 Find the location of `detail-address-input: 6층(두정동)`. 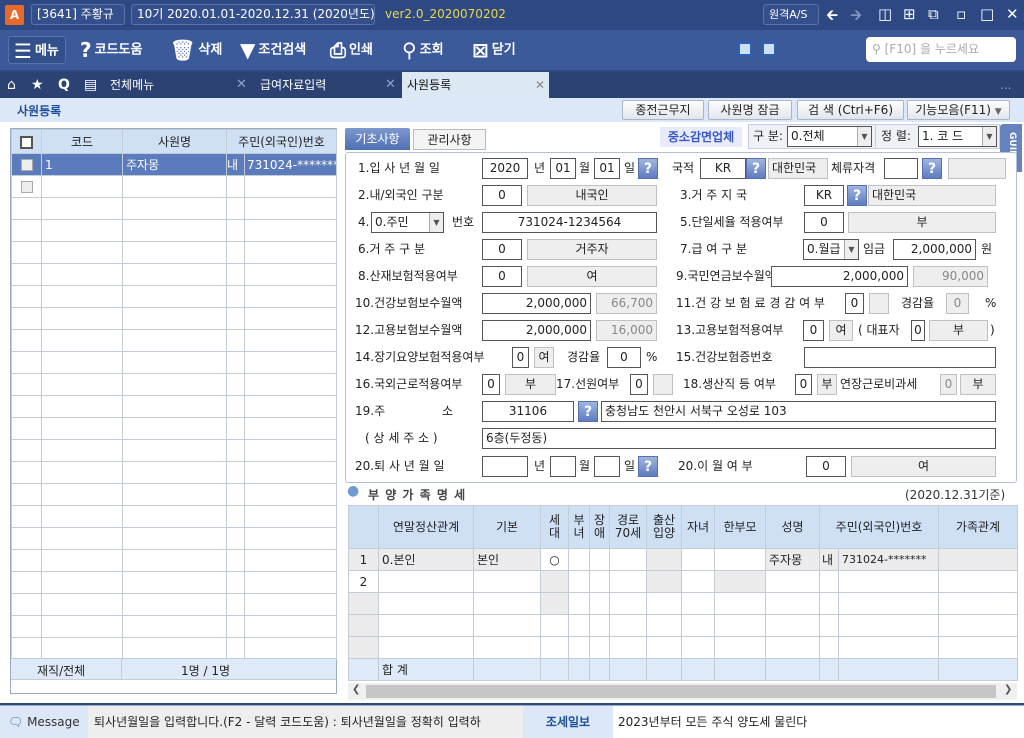

detail-address-input: 6층(두정동) is located at coordinates (739, 438).